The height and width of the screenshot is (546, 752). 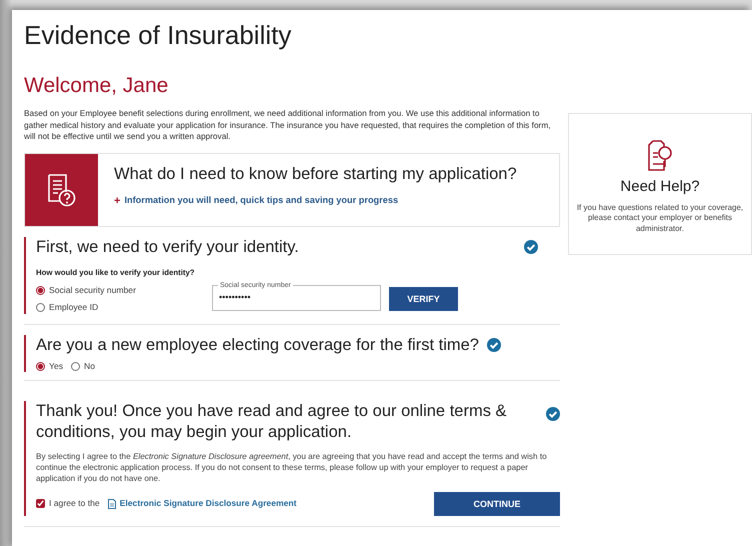 What do you see at coordinates (56, 366) in the screenshot?
I see `option-label: Yes` at bounding box center [56, 366].